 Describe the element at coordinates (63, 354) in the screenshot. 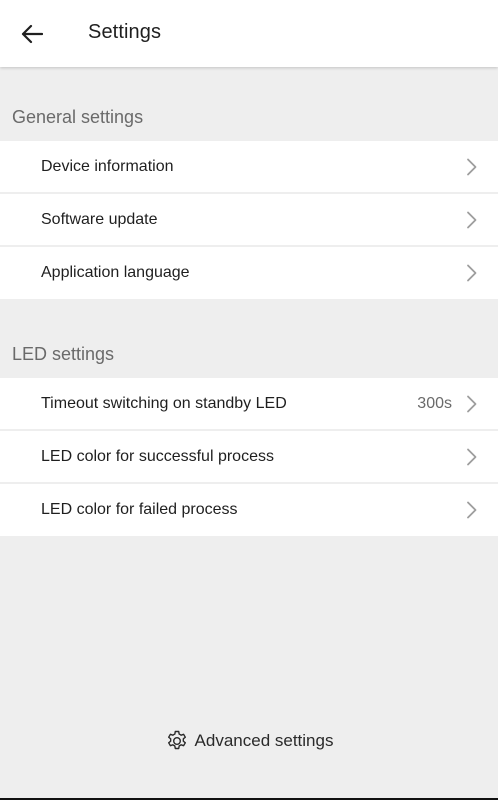

I see `section-header-led: LED settings` at that location.